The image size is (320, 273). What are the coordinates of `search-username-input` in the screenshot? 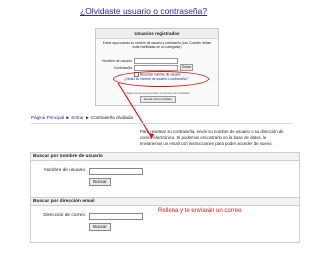 It's located at (116, 171).